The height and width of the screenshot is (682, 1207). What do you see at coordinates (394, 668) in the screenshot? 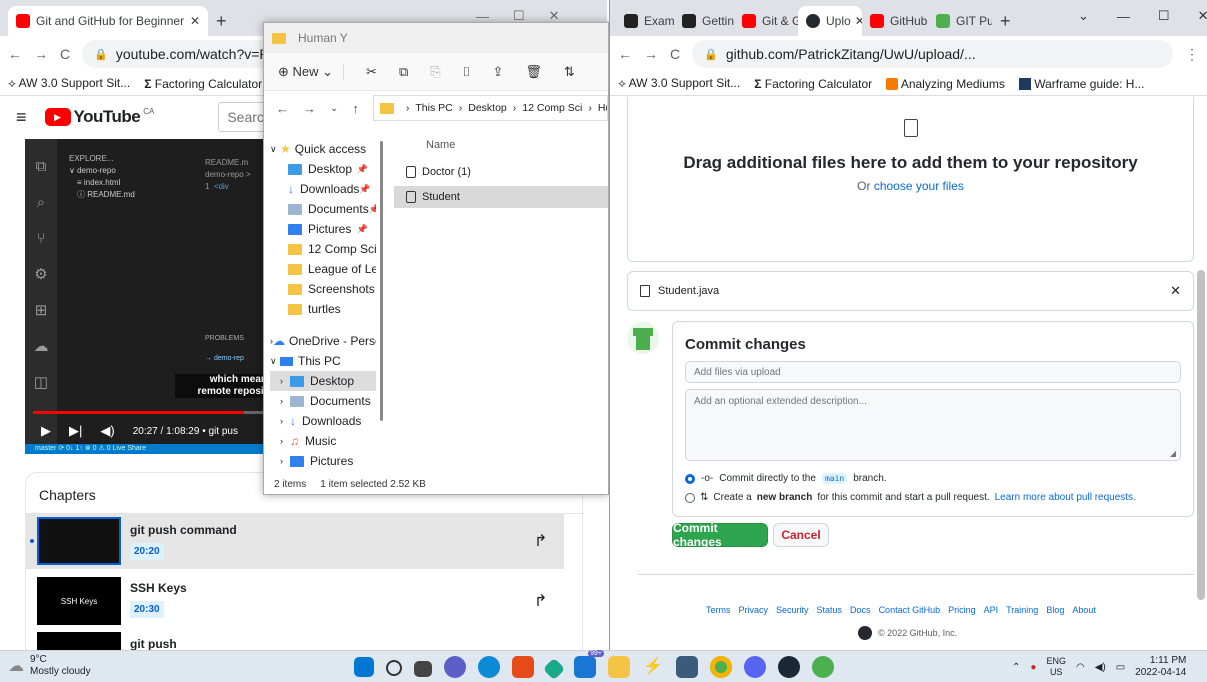
I see `search-icon` at bounding box center [394, 668].